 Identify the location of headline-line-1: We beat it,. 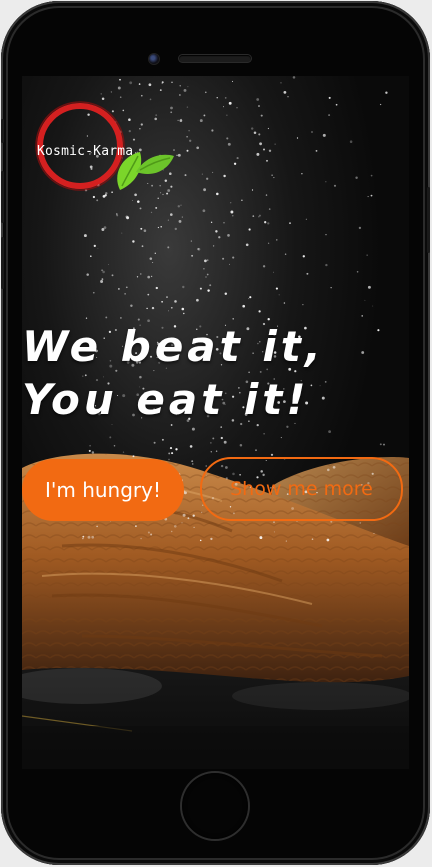
(173, 346).